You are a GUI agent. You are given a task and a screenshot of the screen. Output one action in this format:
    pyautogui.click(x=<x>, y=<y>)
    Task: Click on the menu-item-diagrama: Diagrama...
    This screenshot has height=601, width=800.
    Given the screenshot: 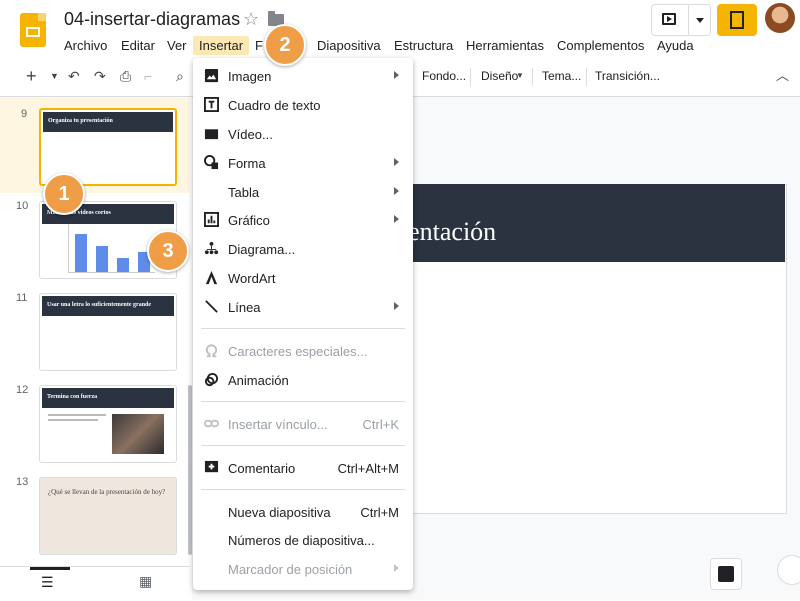 What is the action you would take?
    pyautogui.click(x=303, y=249)
    